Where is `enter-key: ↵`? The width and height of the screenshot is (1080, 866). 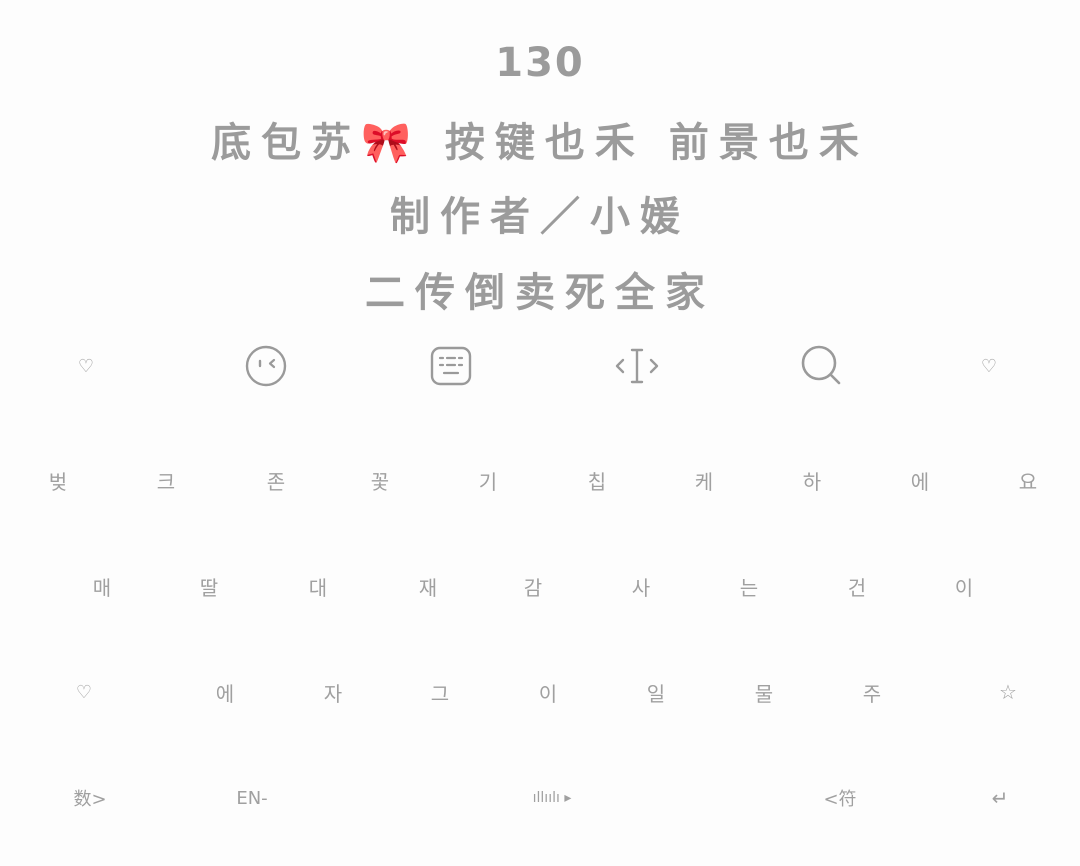
enter-key: ↵ is located at coordinates (1000, 798).